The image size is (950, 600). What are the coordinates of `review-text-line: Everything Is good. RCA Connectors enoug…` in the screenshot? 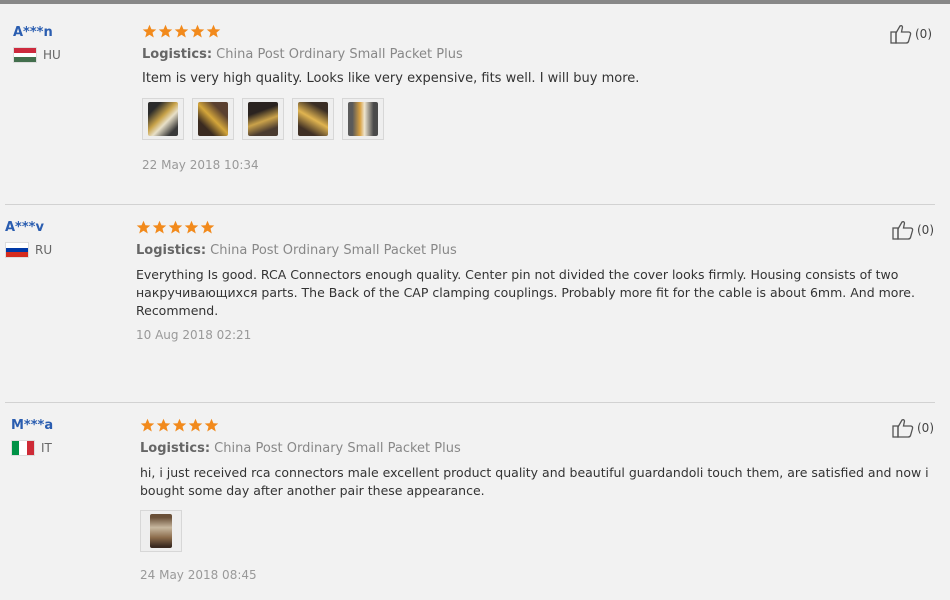 It's located at (517, 274).